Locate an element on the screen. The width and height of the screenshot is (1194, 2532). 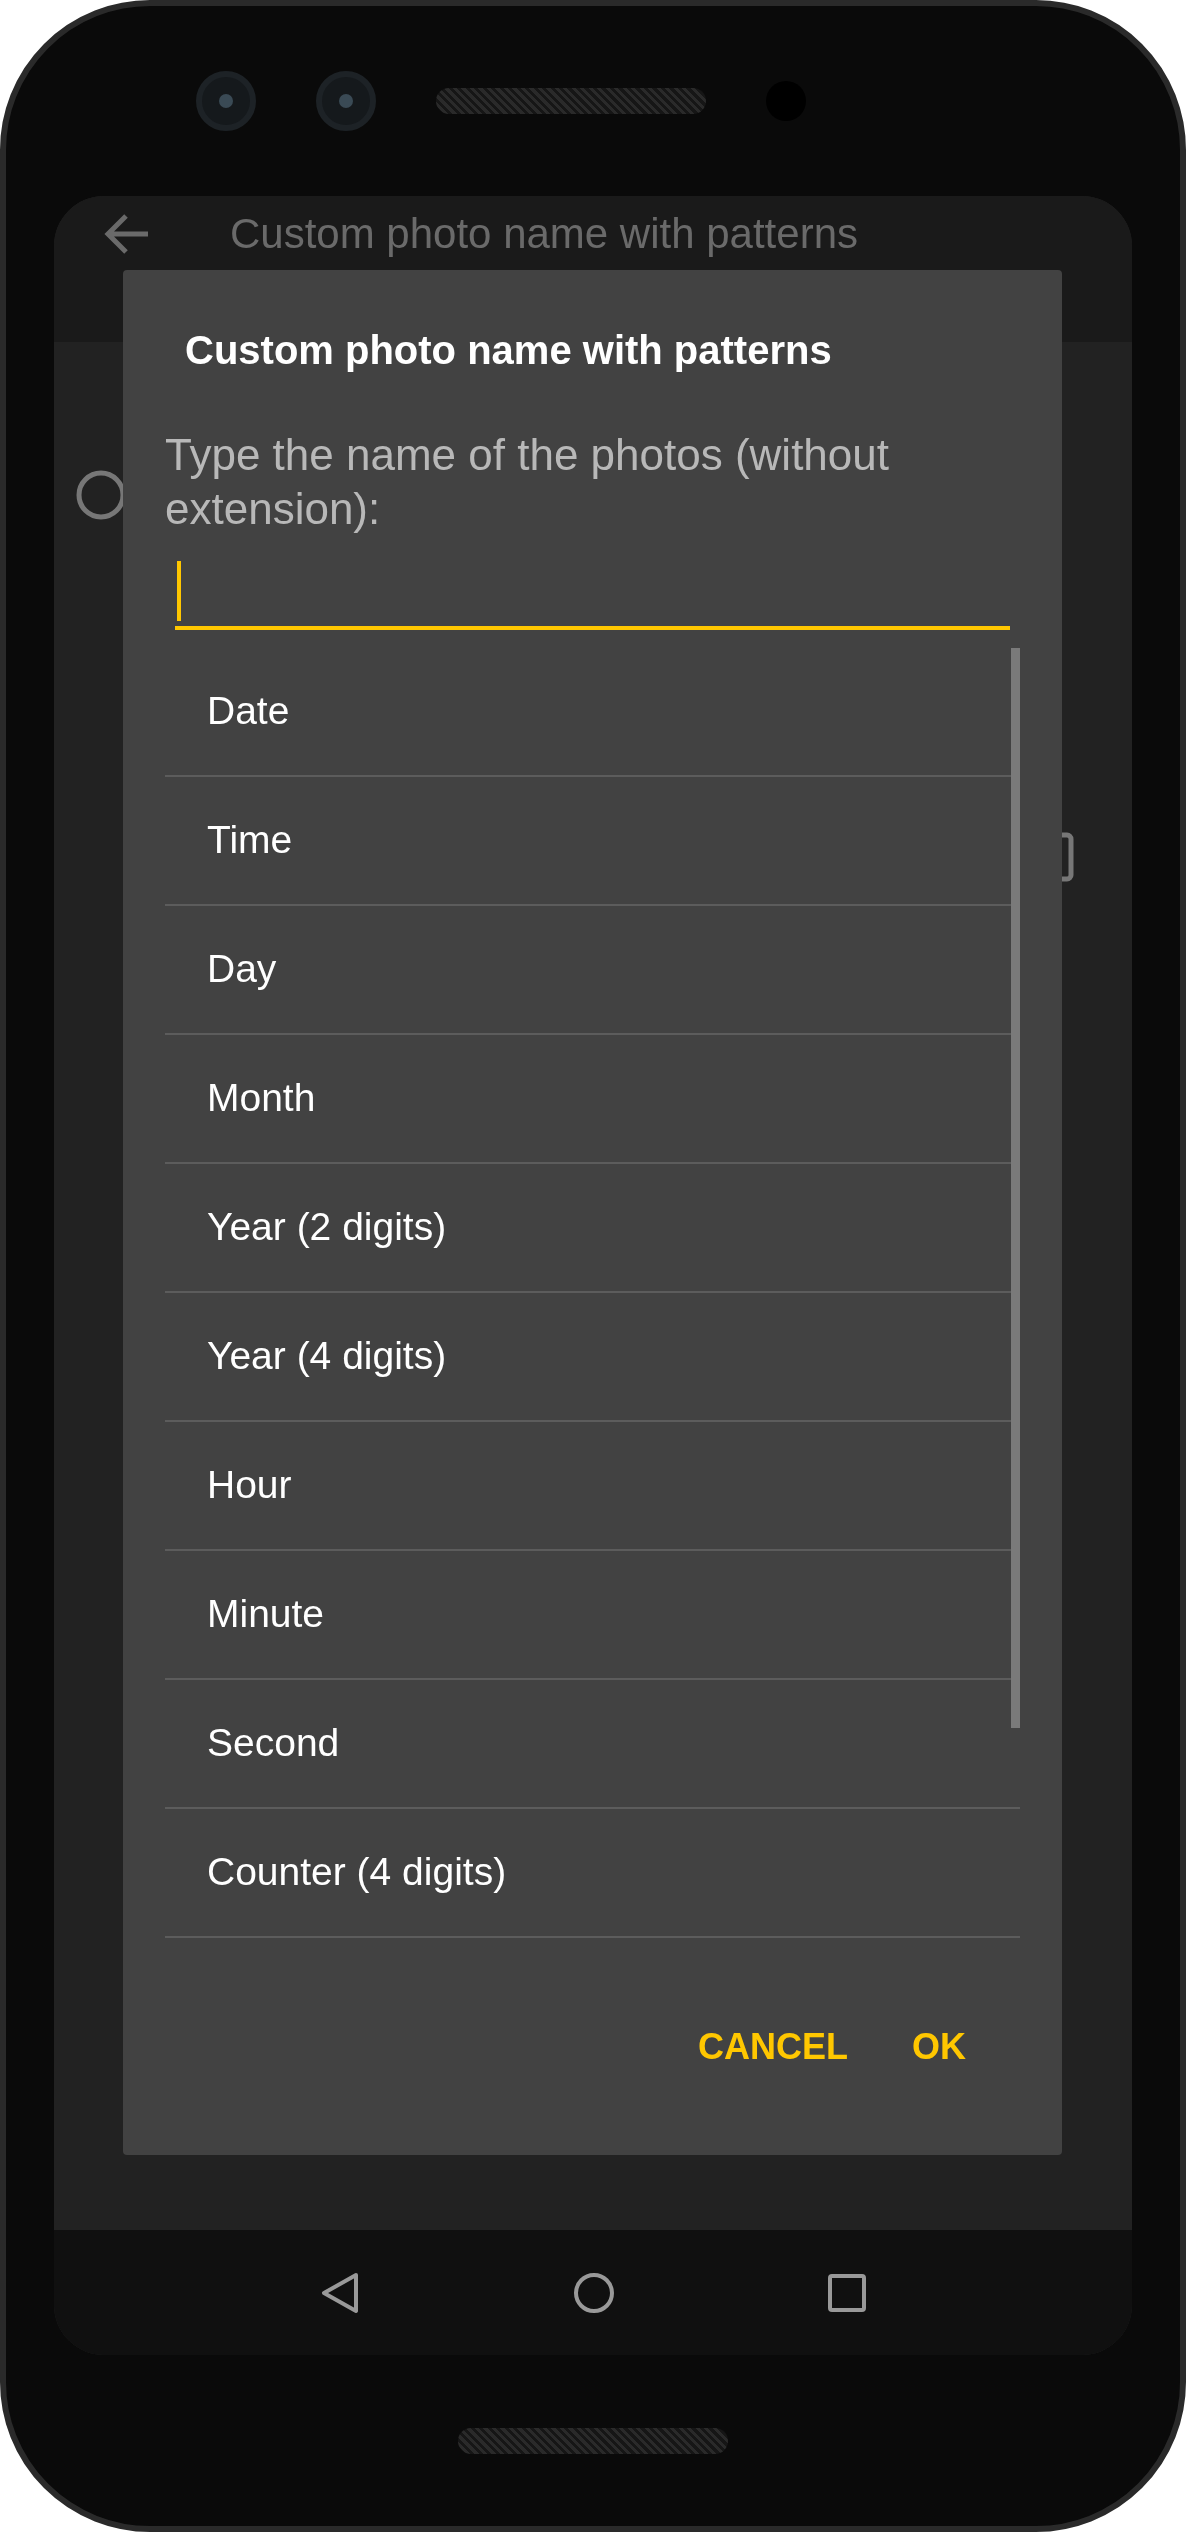
pattern-item: Day is located at coordinates (592, 970).